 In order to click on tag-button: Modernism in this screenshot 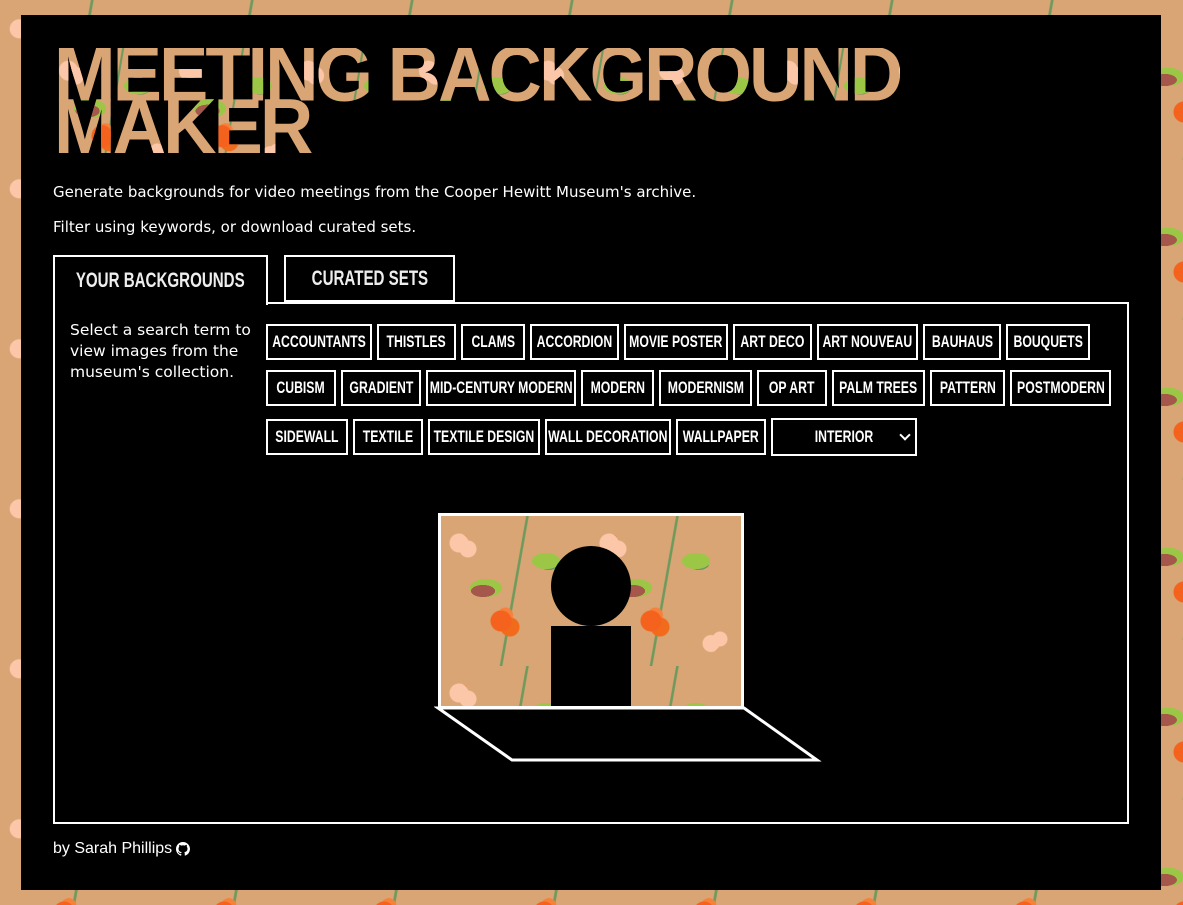, I will do `click(705, 388)`.